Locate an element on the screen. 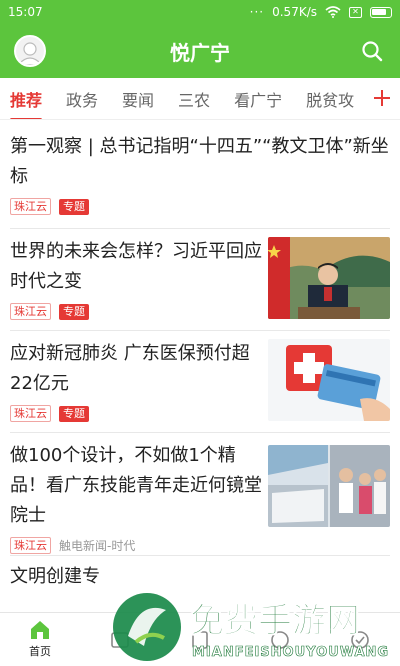 The width and height of the screenshot is (400, 666). news-headline: 第一观察 | 总书记指明“十四五”“教文卫体”新坐标 is located at coordinates (199, 161).